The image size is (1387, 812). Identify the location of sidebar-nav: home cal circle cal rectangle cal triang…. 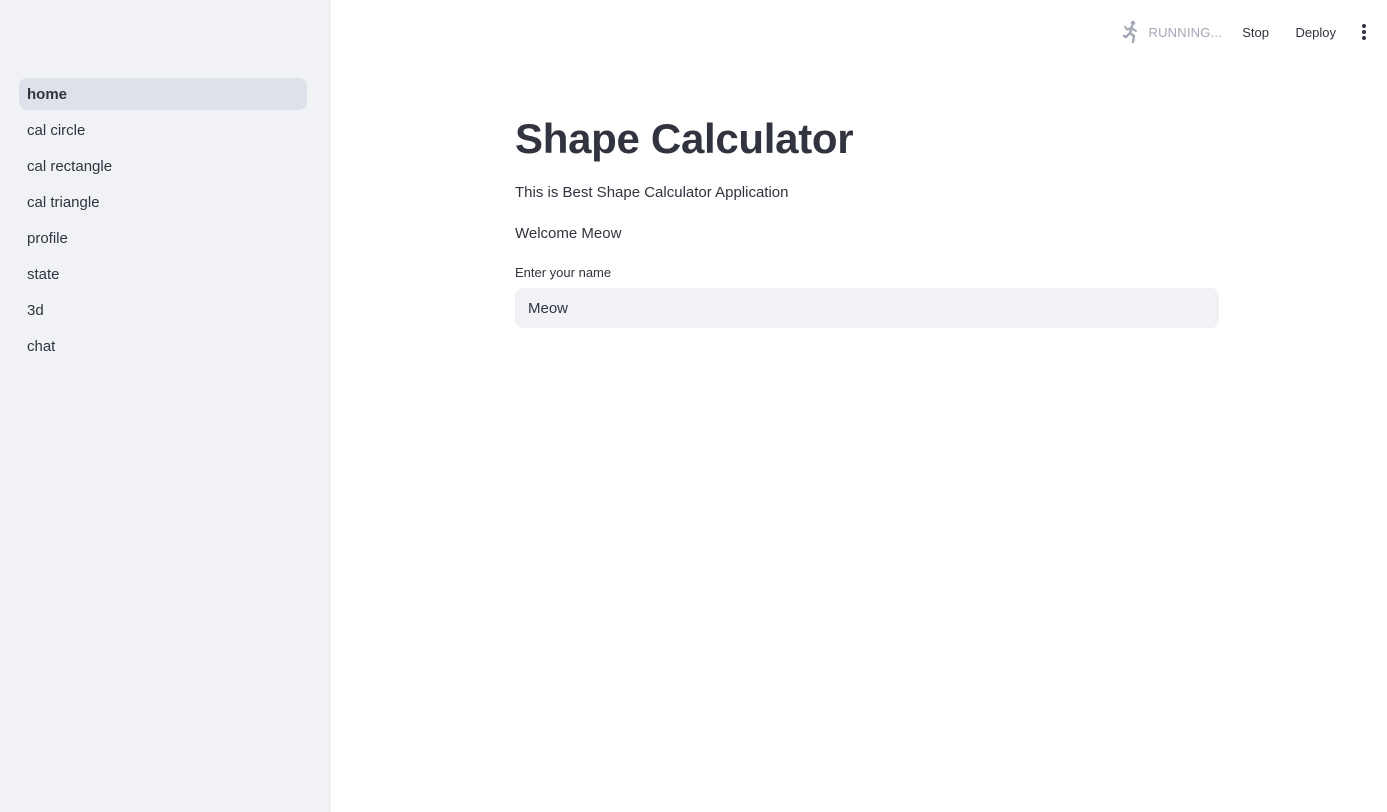
(163, 222).